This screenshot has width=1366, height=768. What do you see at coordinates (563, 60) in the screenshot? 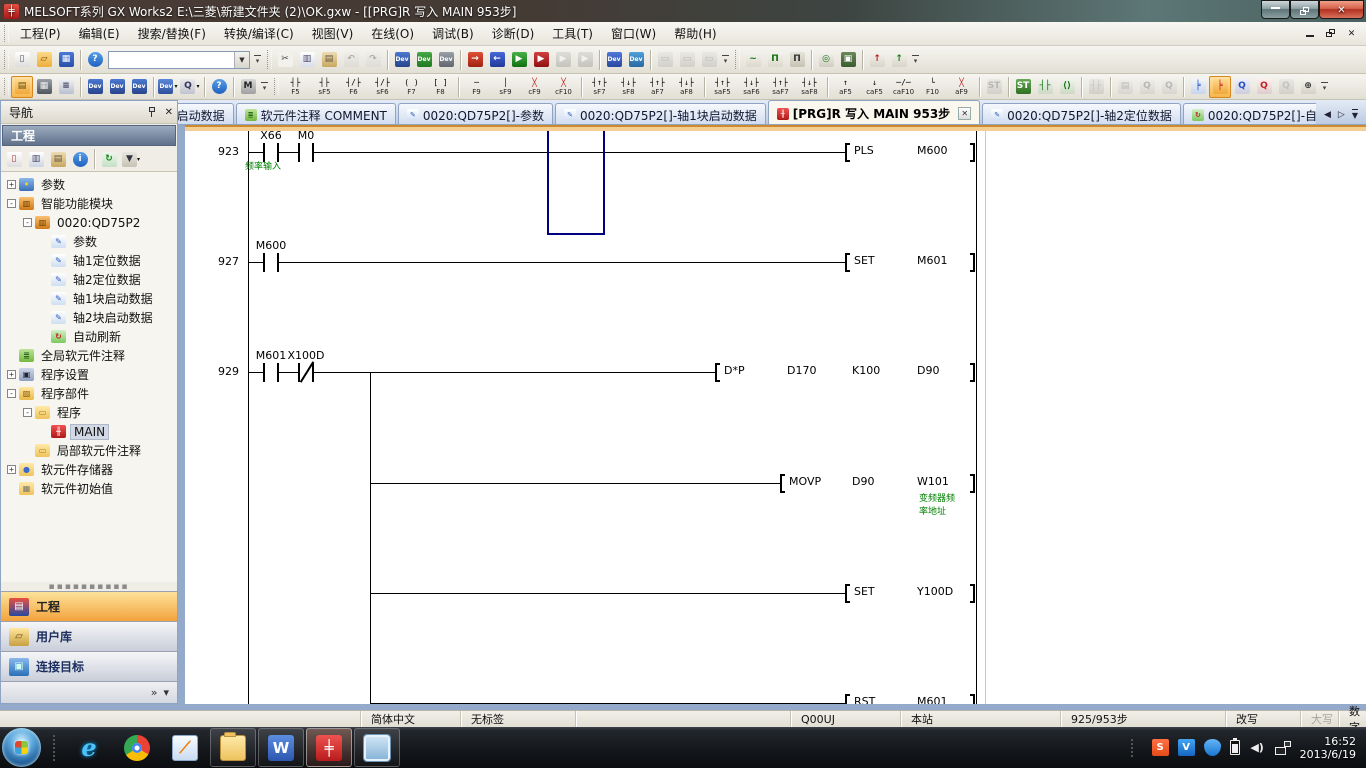
I see `monitor-pause-icon: ▶` at bounding box center [563, 60].